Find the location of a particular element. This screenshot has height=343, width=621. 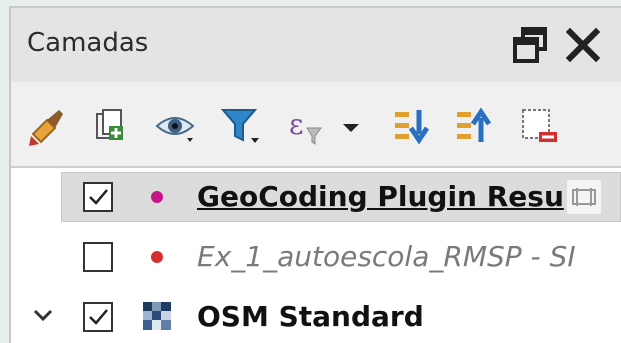

raster-layer-icon is located at coordinates (157, 316).